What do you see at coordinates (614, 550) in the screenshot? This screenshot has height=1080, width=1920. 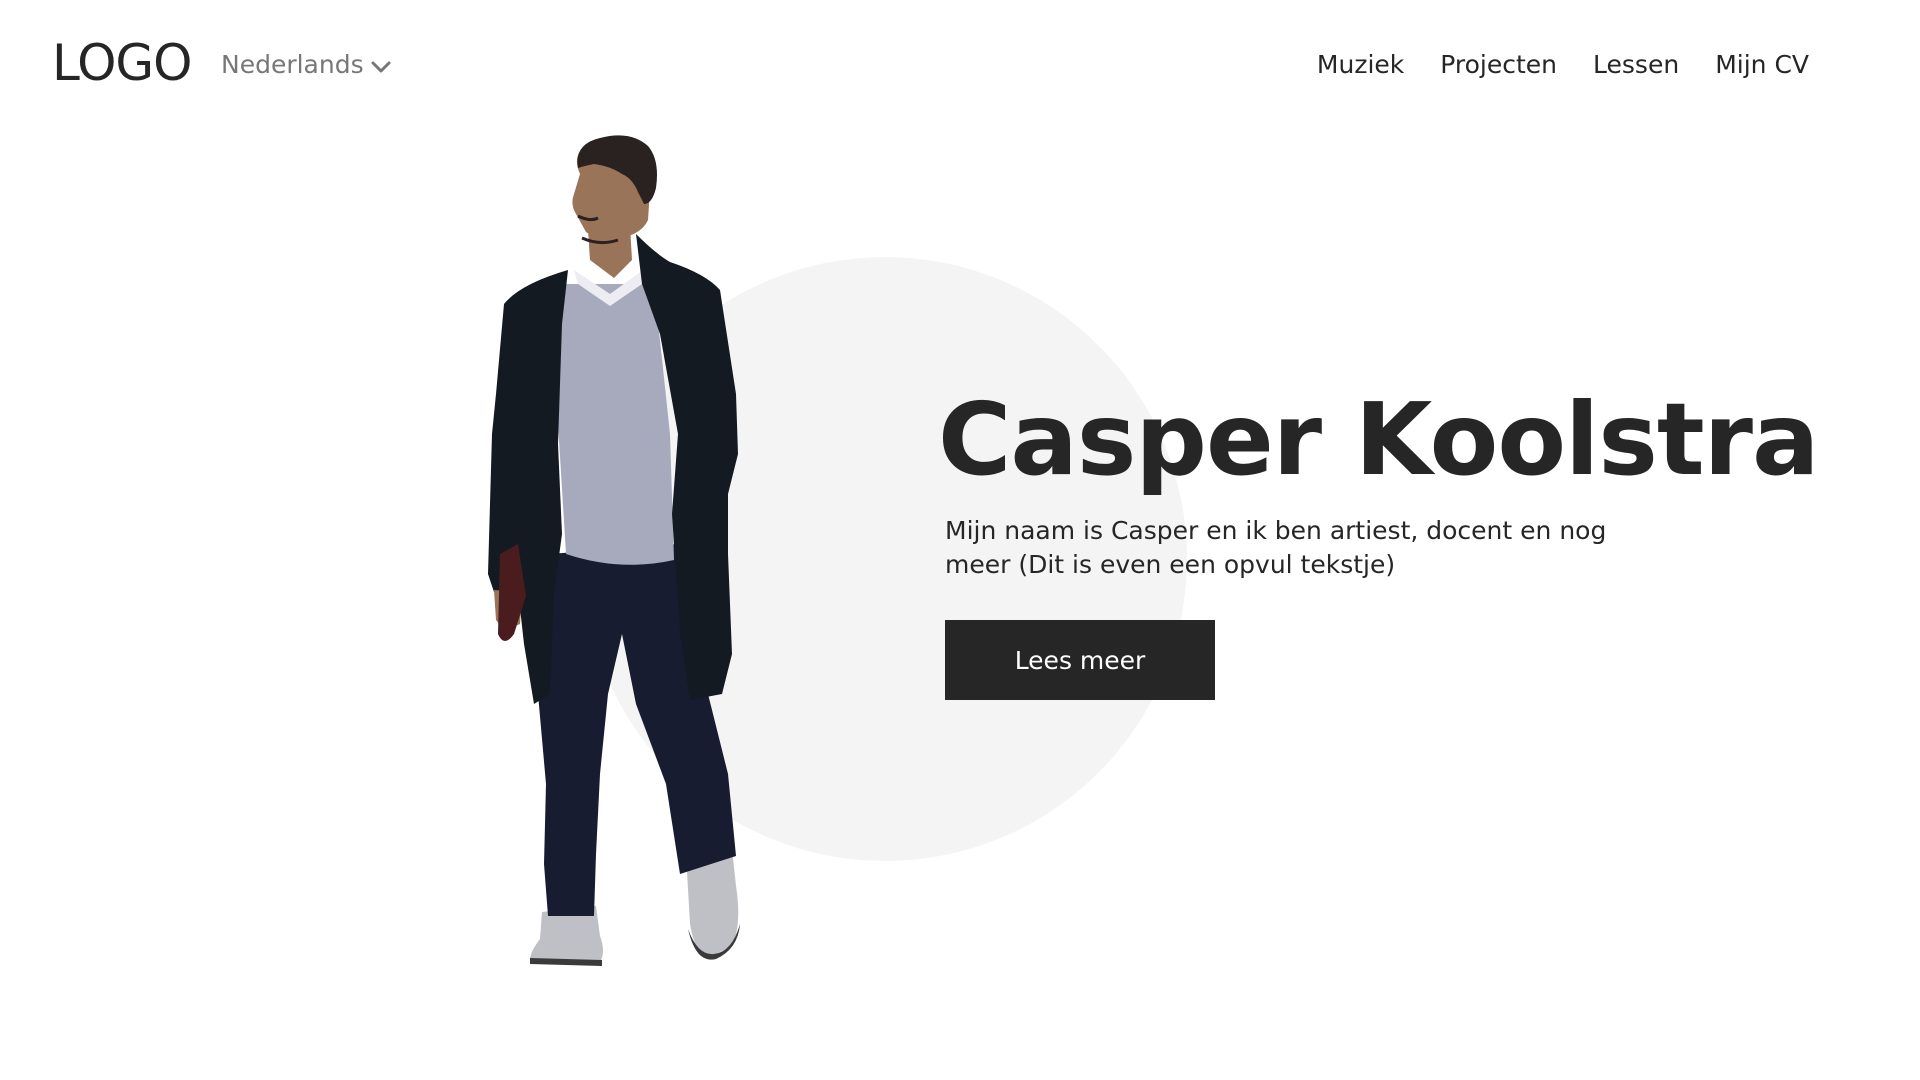 I see `person-illustration` at bounding box center [614, 550].